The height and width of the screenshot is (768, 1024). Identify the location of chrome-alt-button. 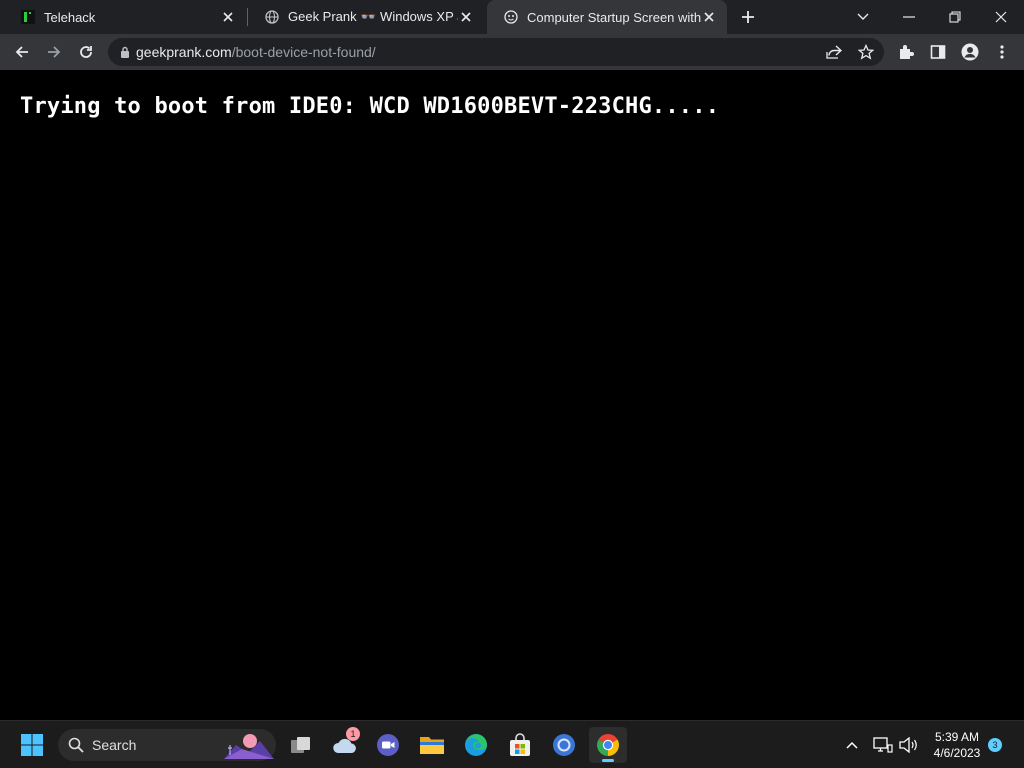
(564, 745).